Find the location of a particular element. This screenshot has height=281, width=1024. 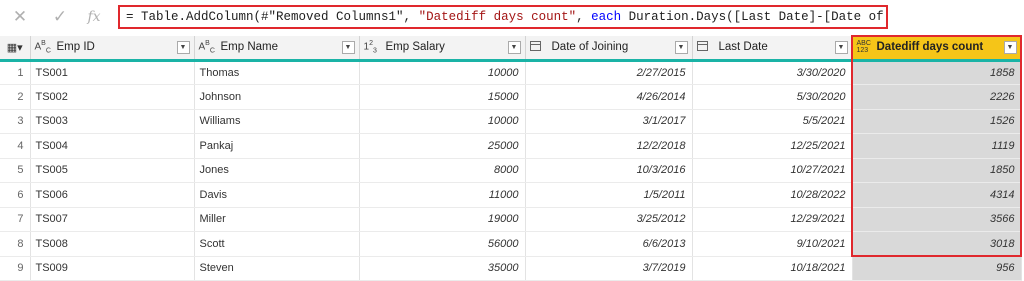

column-label: Emp ID is located at coordinates (75, 47).